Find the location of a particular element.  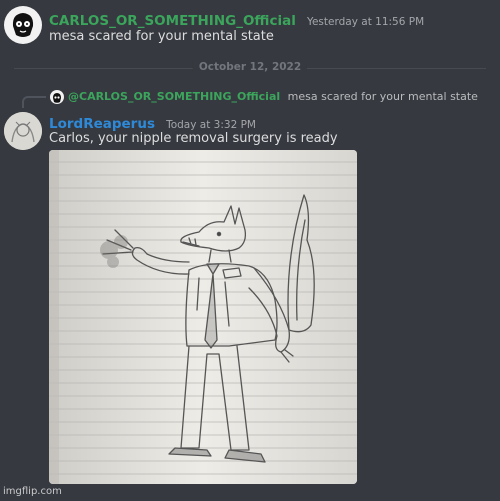

message-2-header: LordReaperus Today at 3:32 PM is located at coordinates (152, 122).